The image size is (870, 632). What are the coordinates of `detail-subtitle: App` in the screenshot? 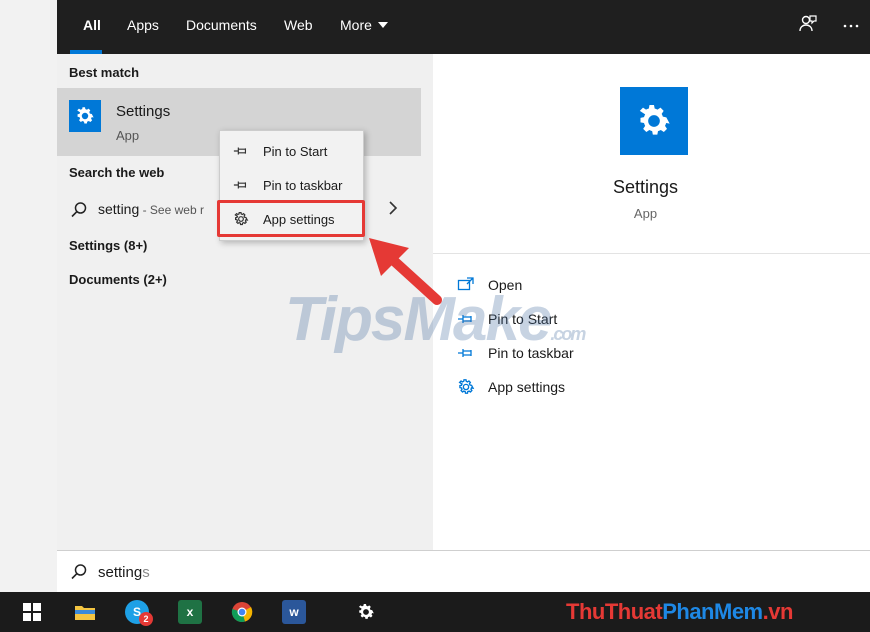 It's located at (645, 213).